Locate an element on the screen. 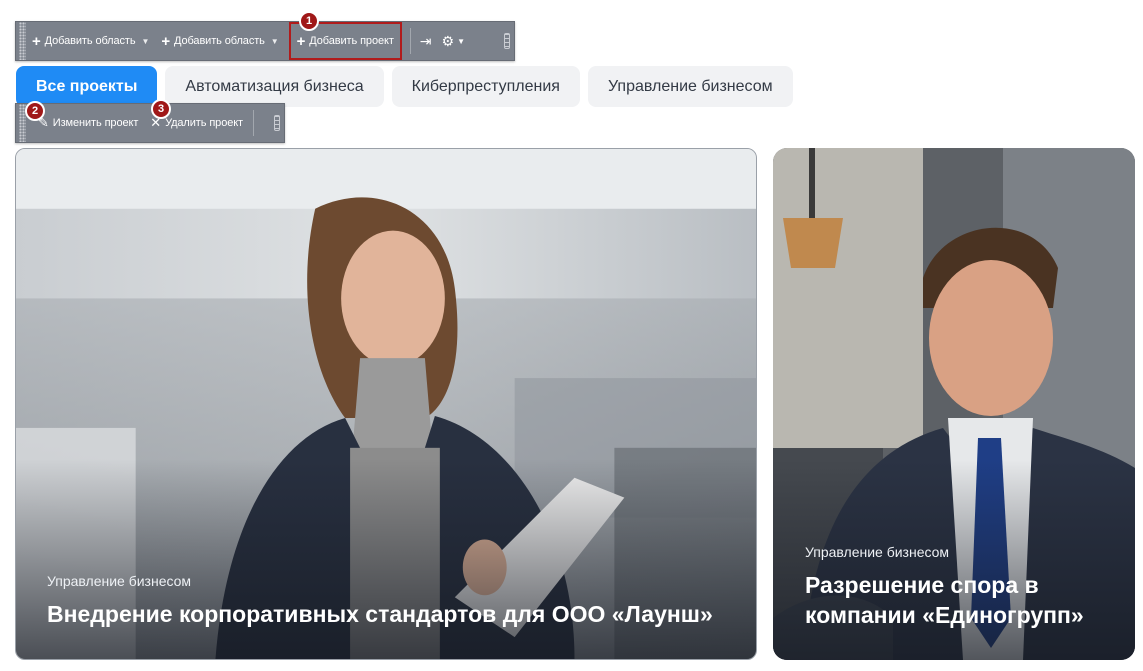  tab-business-automation: Автоматизация бизнеса is located at coordinates (274, 86).